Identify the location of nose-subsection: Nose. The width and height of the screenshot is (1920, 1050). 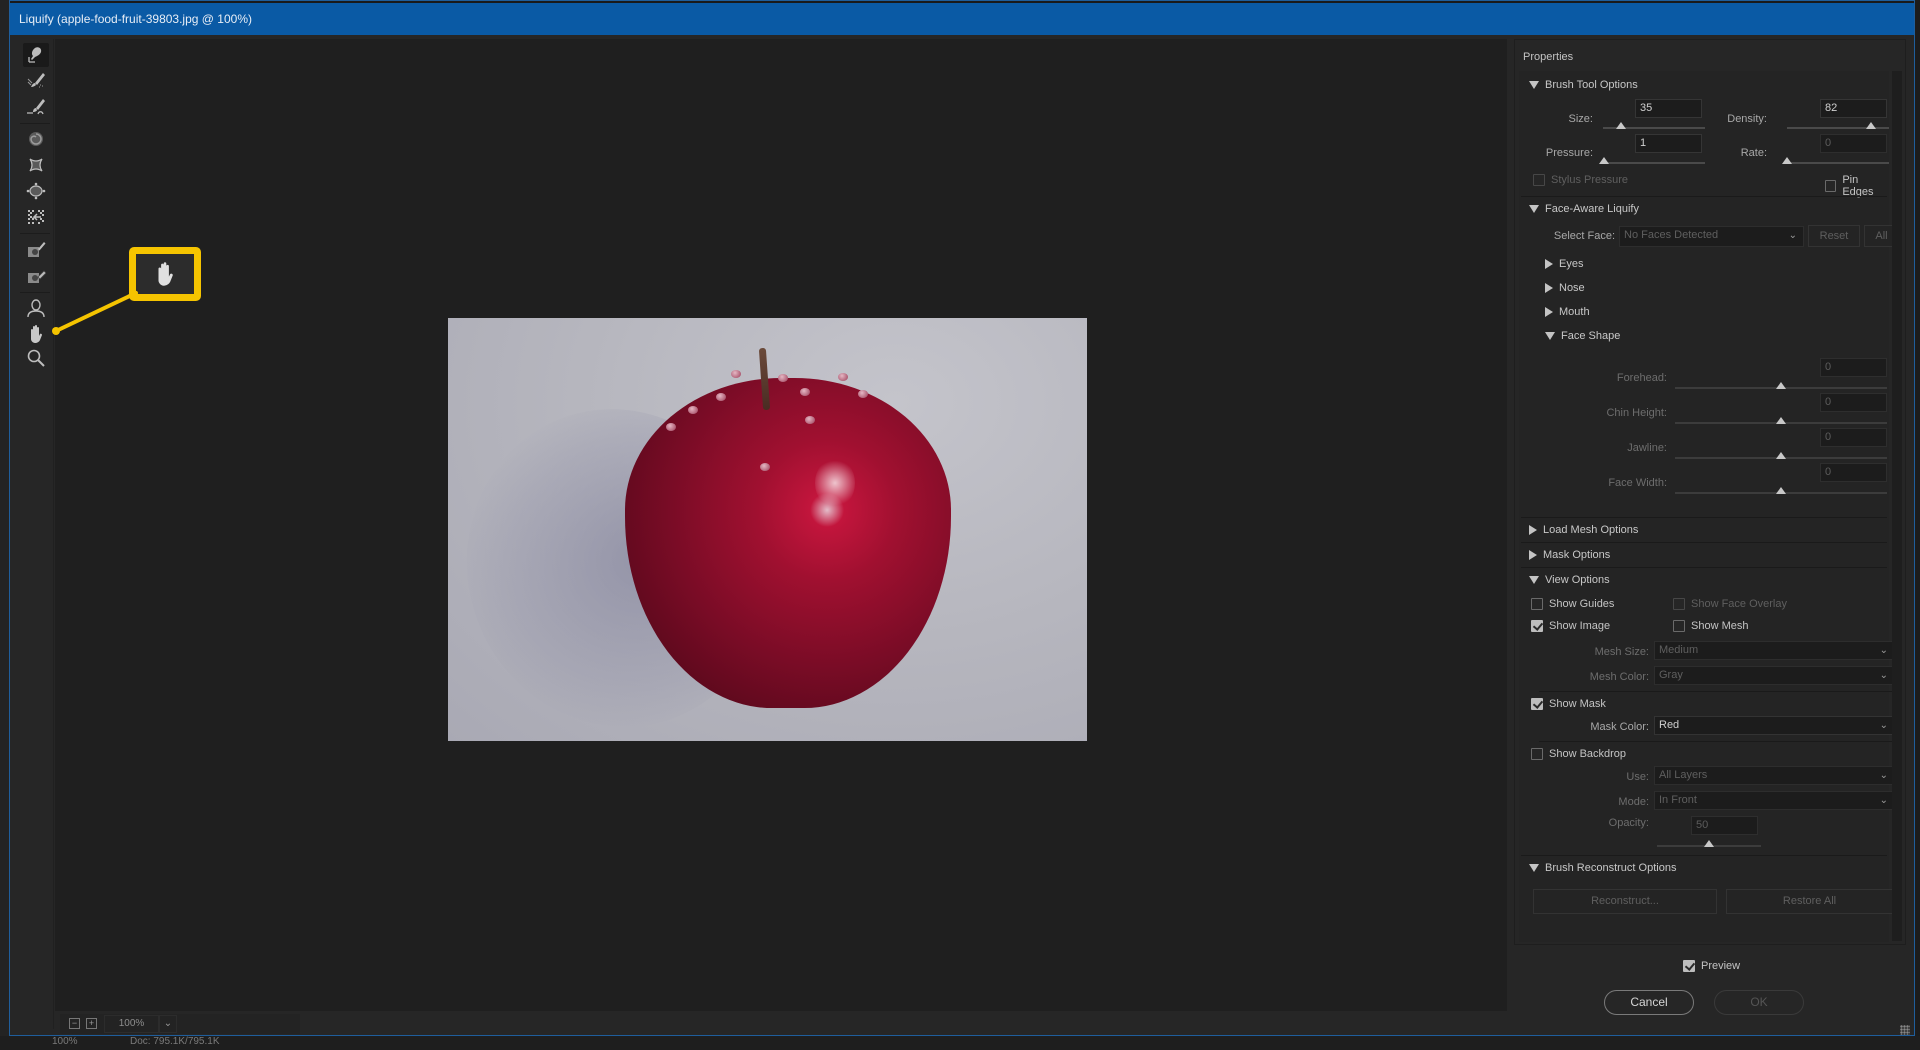
(1565, 288).